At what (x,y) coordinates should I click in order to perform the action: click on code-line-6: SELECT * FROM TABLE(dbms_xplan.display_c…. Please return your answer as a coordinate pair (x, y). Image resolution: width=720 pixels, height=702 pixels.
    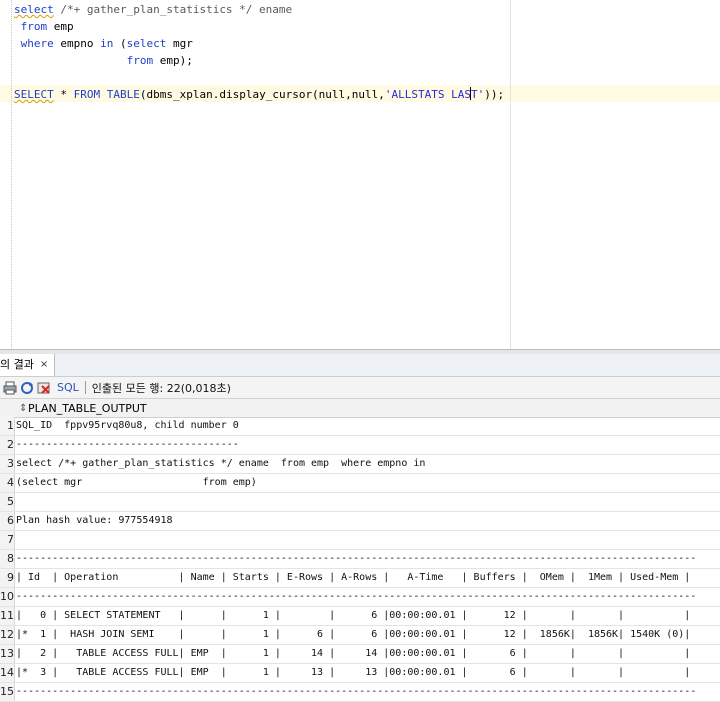
    Looking at the image, I should click on (259, 94).